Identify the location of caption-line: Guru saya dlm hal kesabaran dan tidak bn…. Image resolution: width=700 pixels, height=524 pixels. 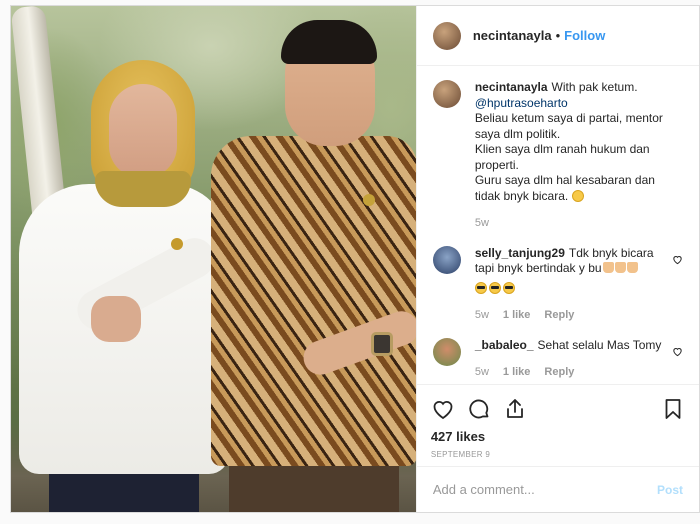
(570, 188).